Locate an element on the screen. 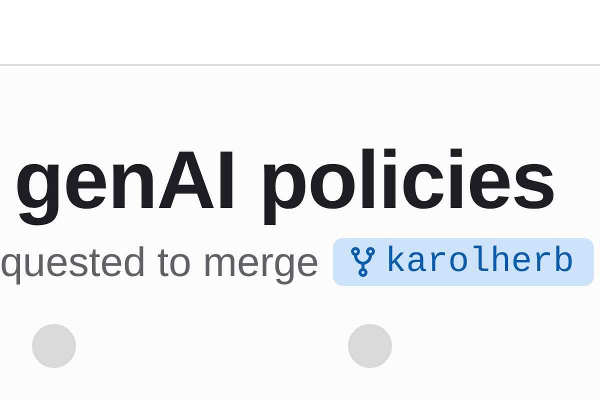 Image resolution: width=600 pixels, height=400 pixels. branch-link: karolherb is located at coordinates (463, 262).